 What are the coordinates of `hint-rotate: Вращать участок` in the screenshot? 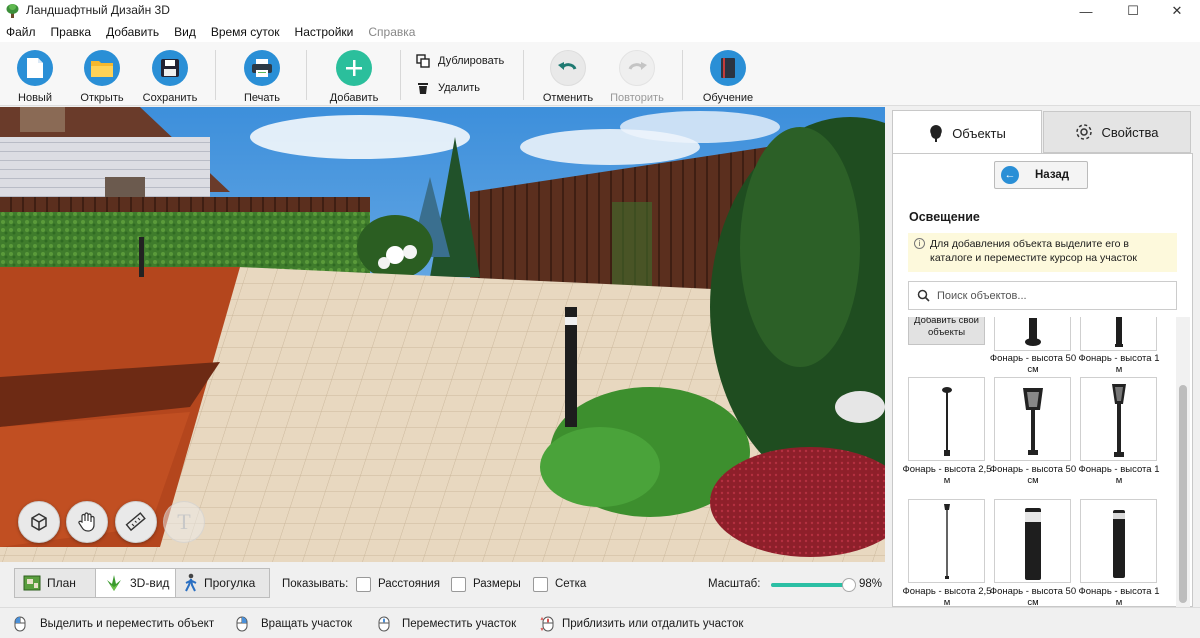 It's located at (294, 624).